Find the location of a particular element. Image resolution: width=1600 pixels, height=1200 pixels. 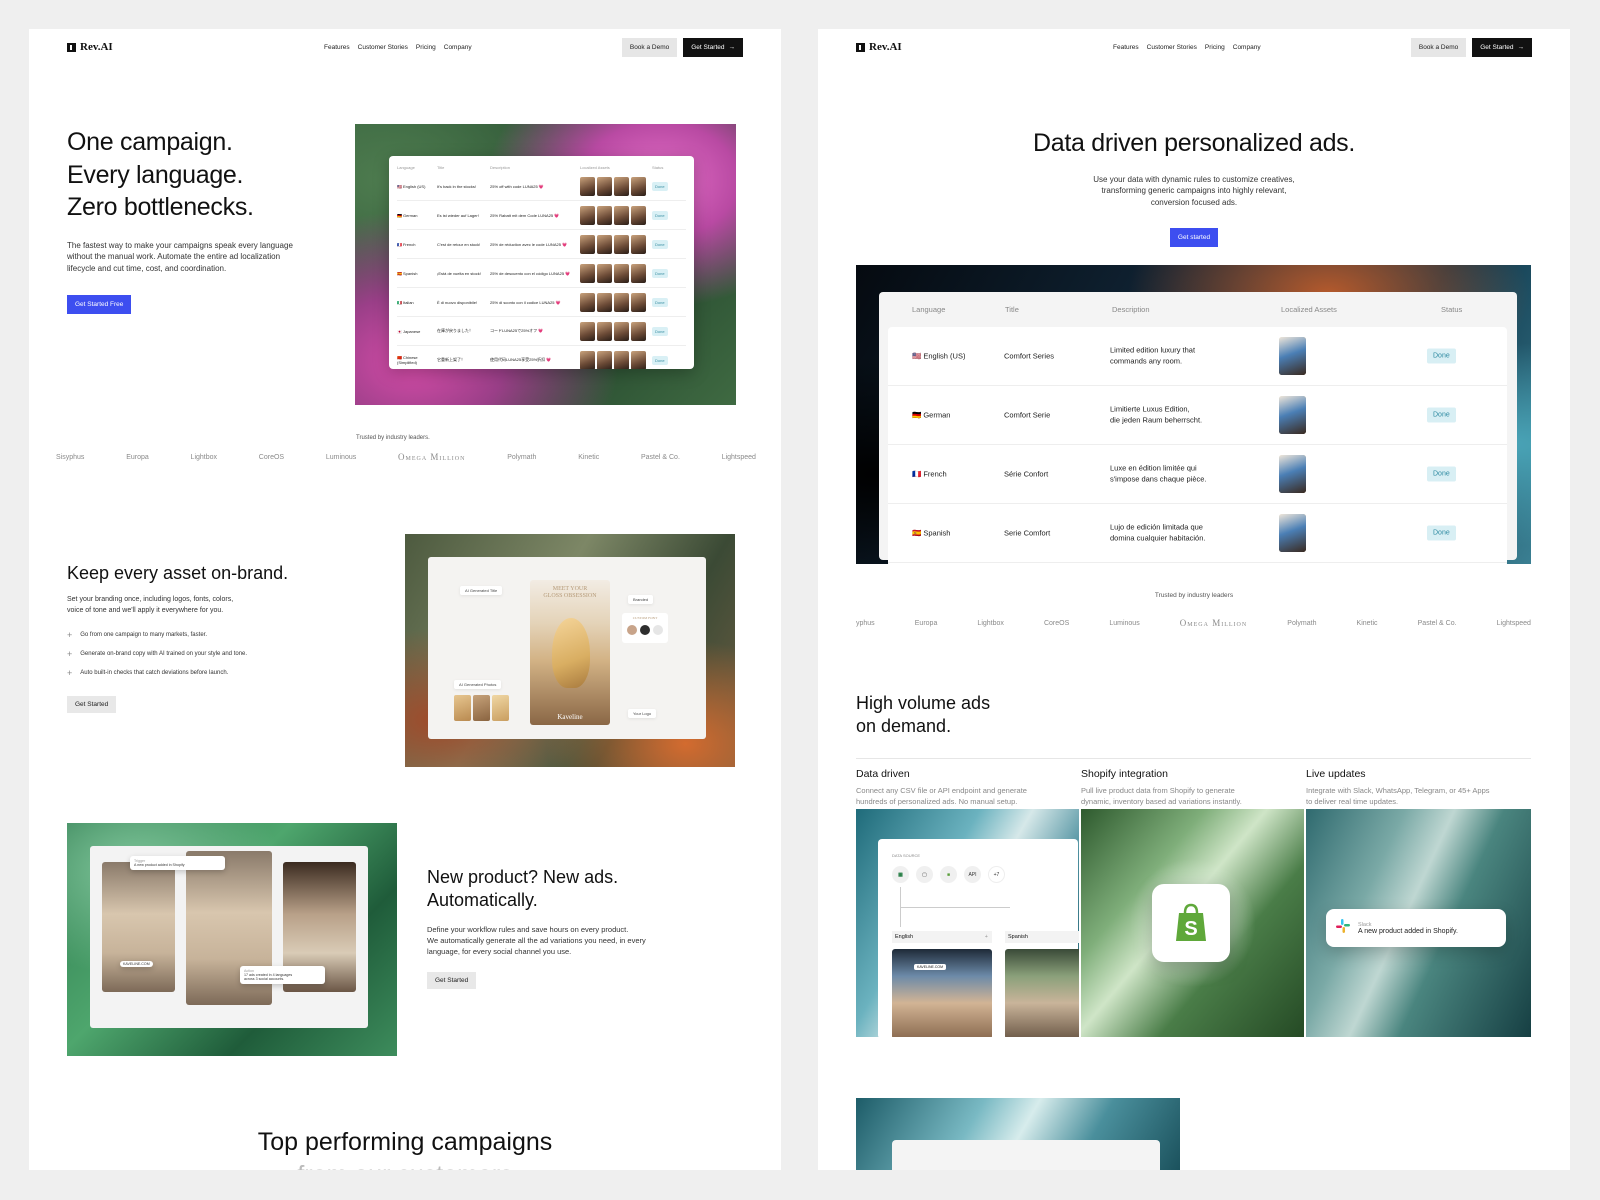

get-started-free-button: Get Started Free is located at coordinates (99, 305).